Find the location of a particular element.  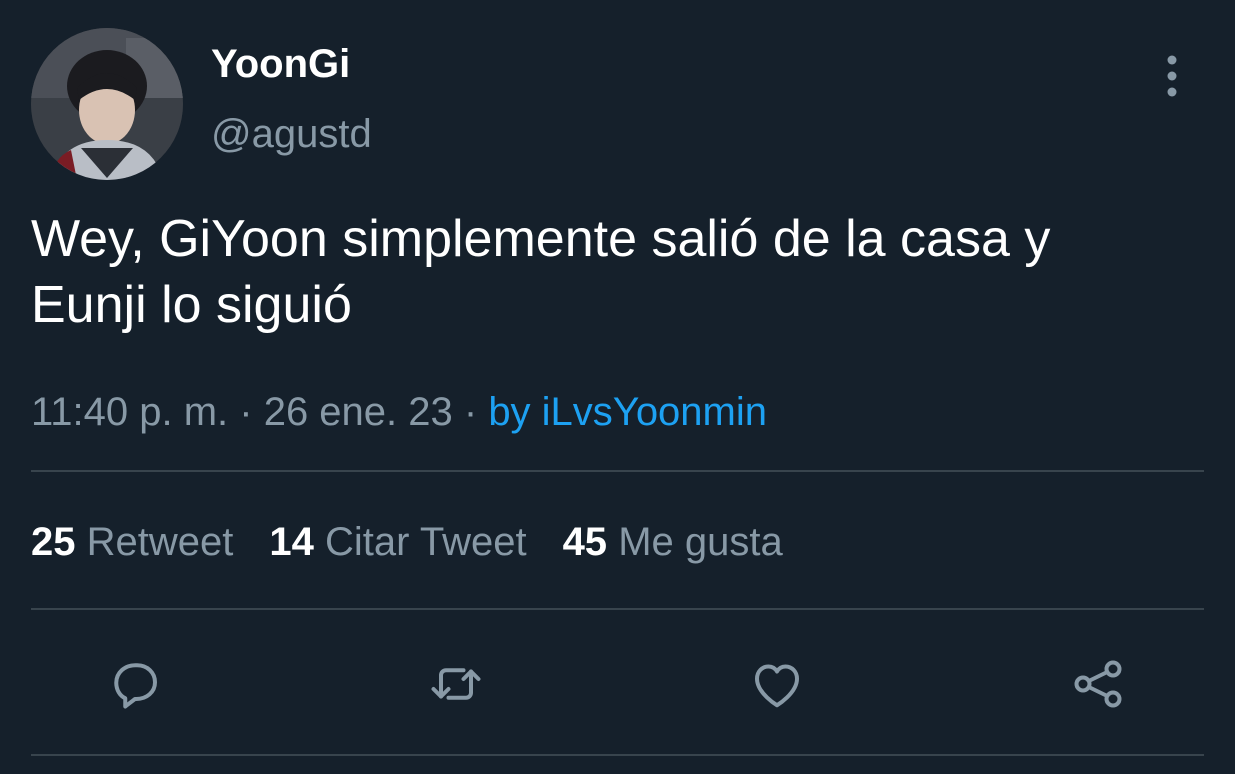

retweets-stat: 25 Retweet is located at coordinates (132, 542).